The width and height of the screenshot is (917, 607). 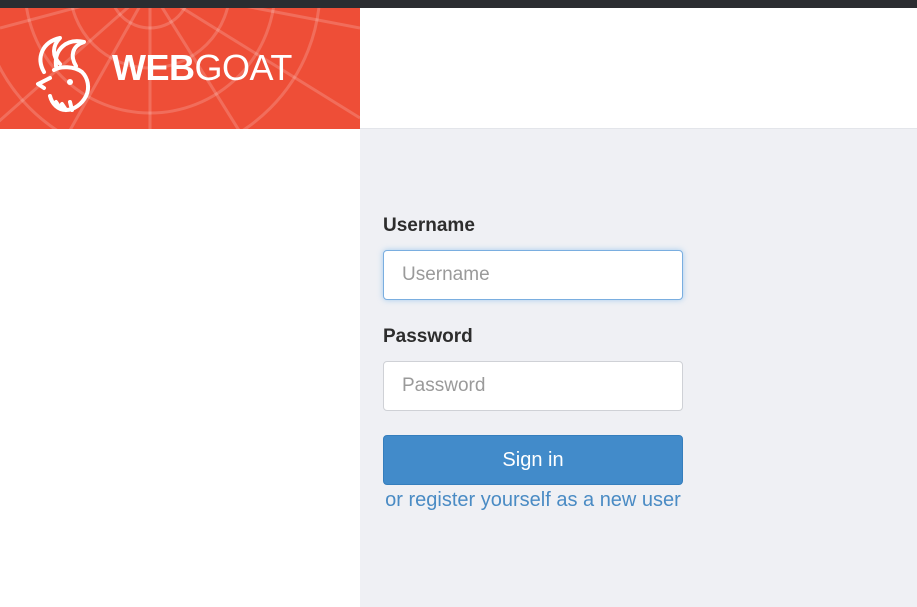 I want to click on brand-wordmark: WEBGOAT, so click(x=202, y=68).